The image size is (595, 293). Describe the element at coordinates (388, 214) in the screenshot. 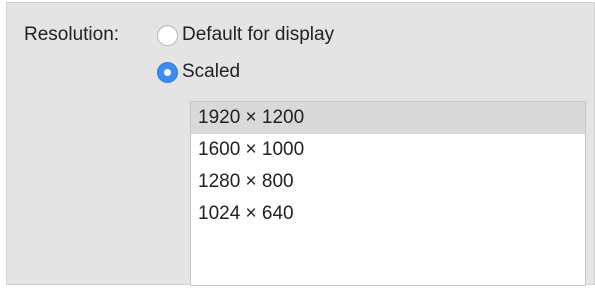

I see `list-item: 1024 × 640` at that location.